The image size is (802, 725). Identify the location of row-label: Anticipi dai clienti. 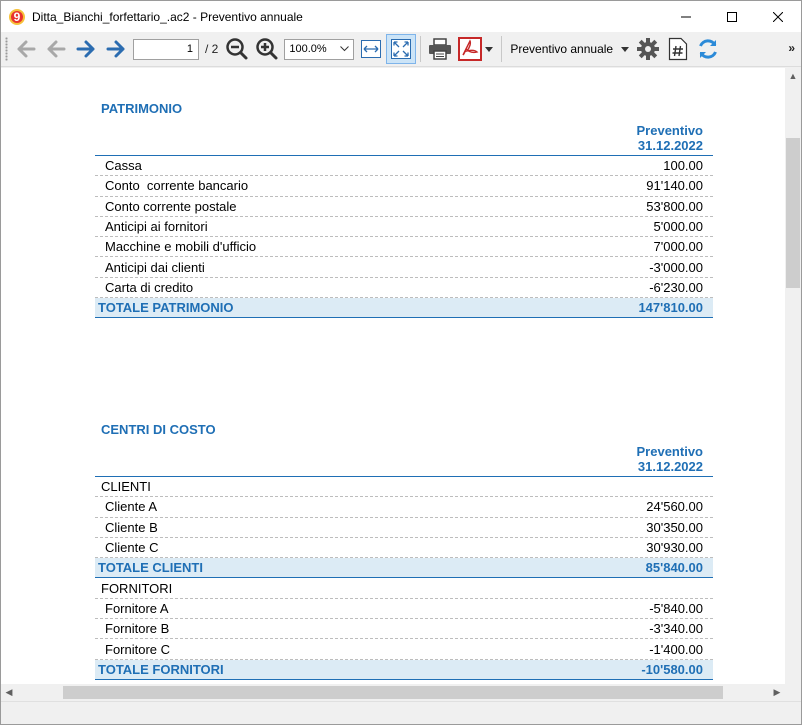
(155, 267).